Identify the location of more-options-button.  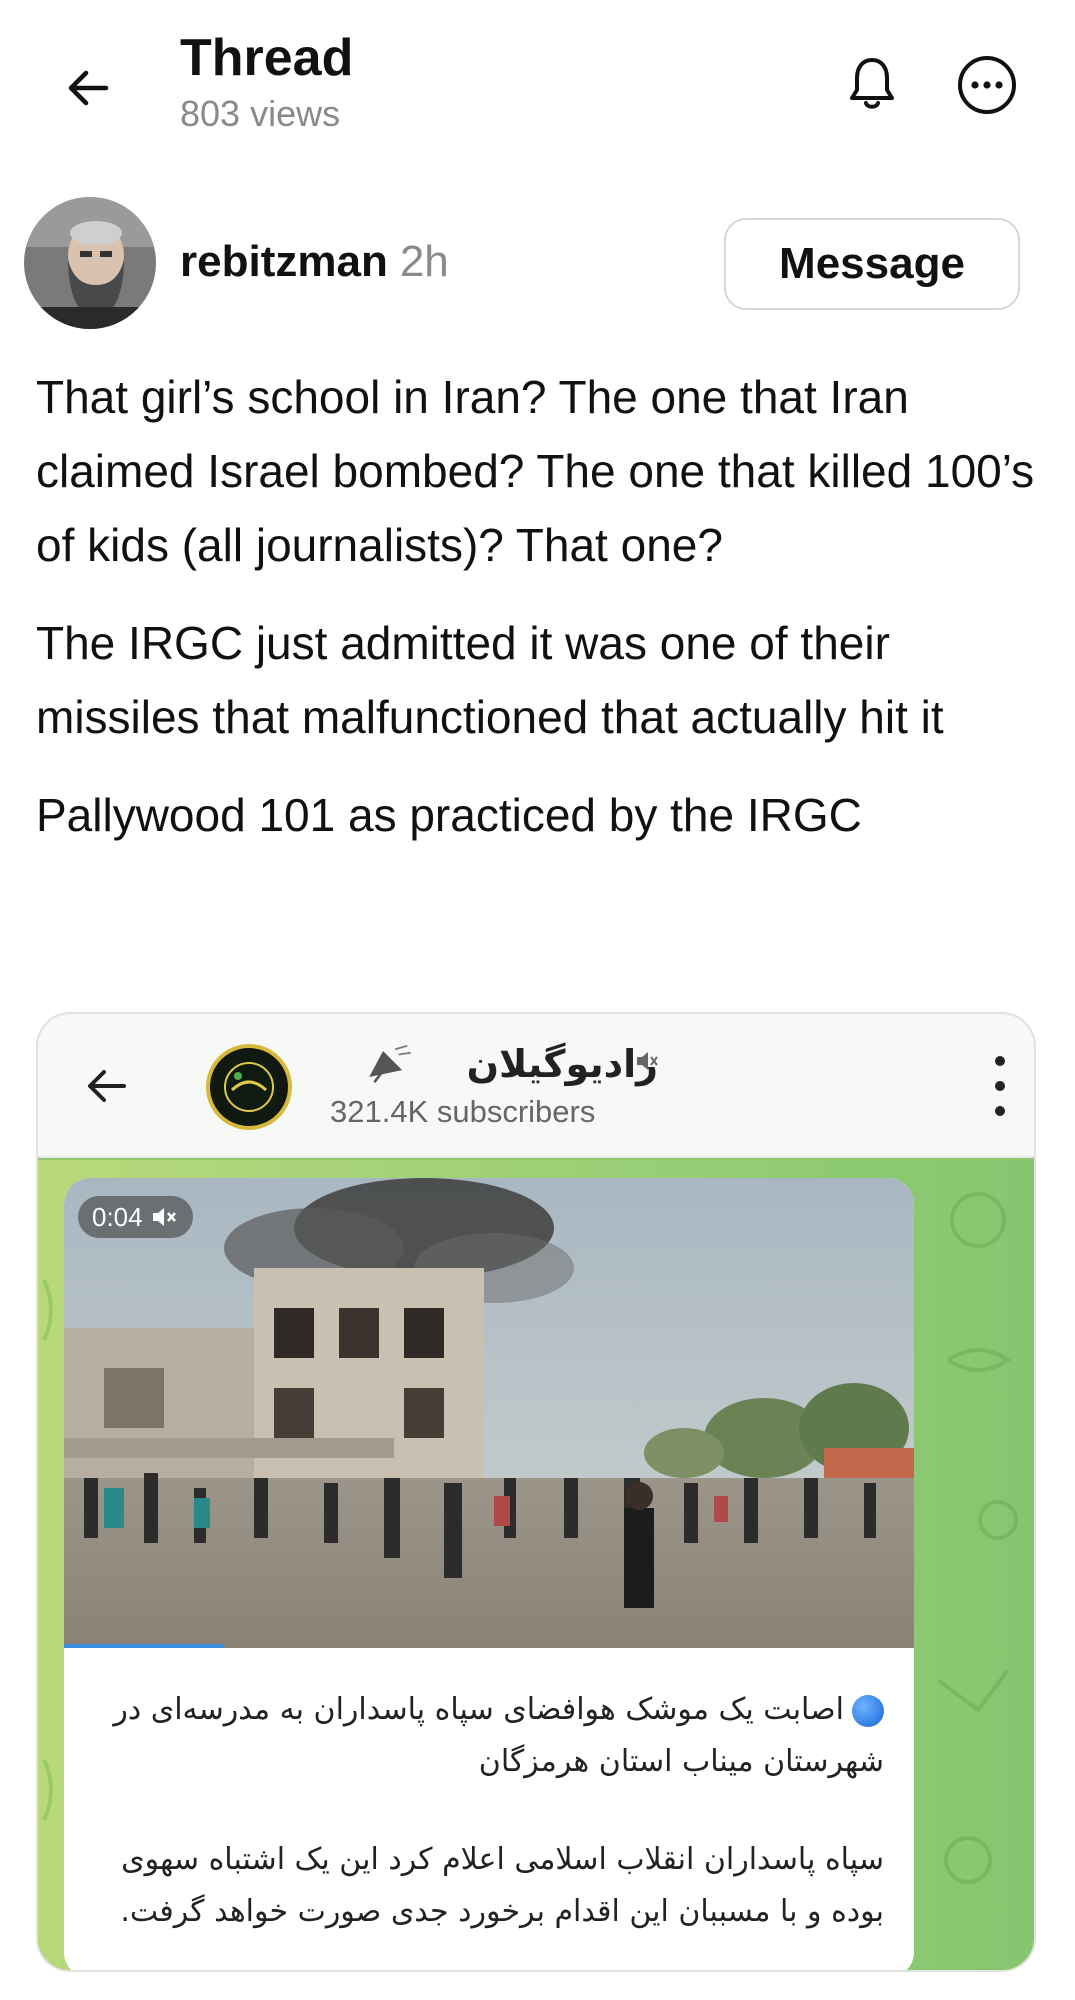
(987, 85).